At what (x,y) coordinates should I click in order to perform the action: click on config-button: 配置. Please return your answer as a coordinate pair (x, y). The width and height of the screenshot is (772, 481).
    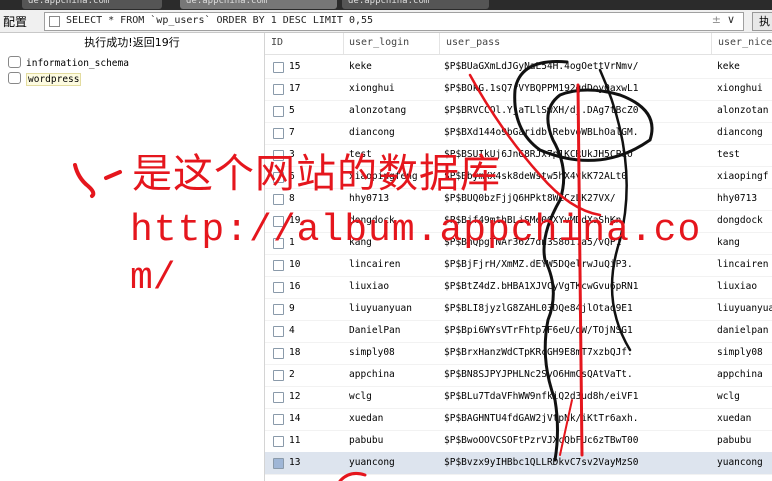
    Looking at the image, I should click on (15, 21).